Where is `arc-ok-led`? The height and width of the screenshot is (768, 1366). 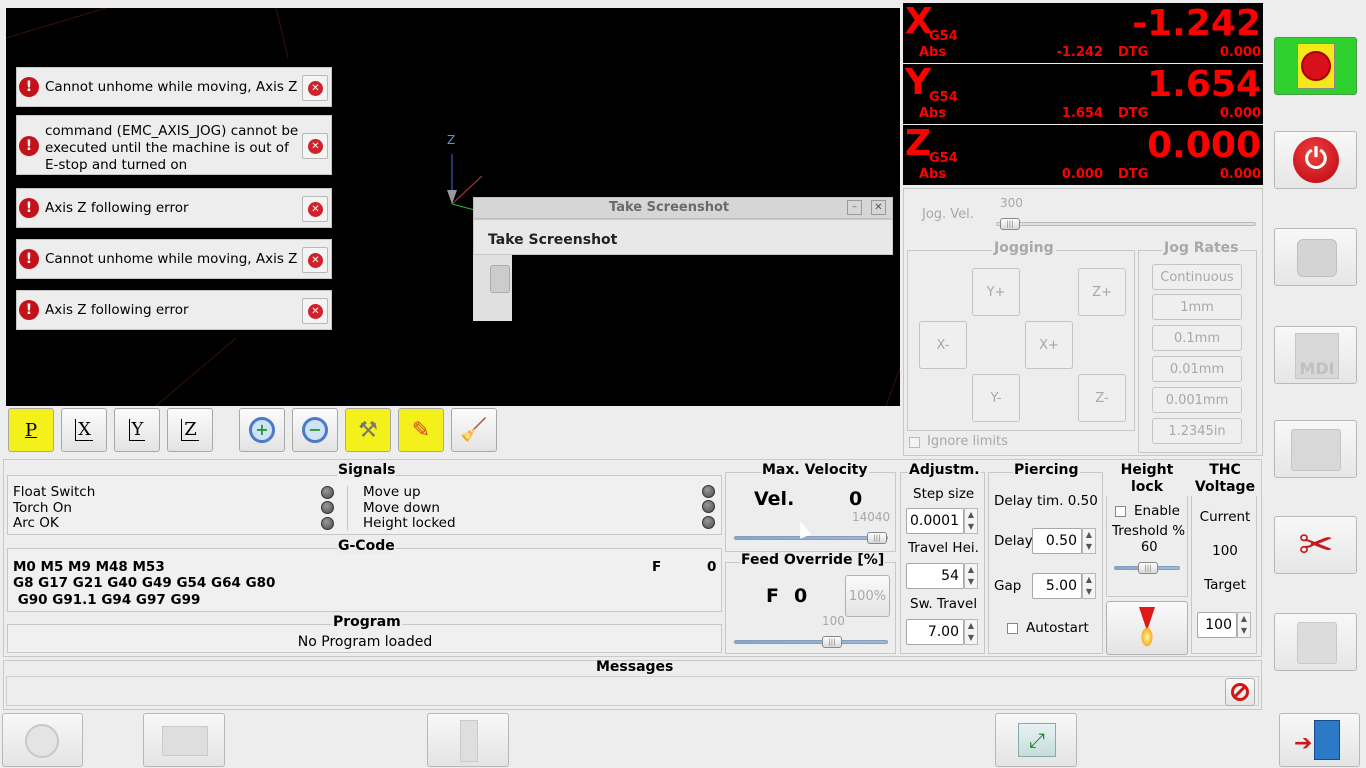 arc-ok-led is located at coordinates (327, 523).